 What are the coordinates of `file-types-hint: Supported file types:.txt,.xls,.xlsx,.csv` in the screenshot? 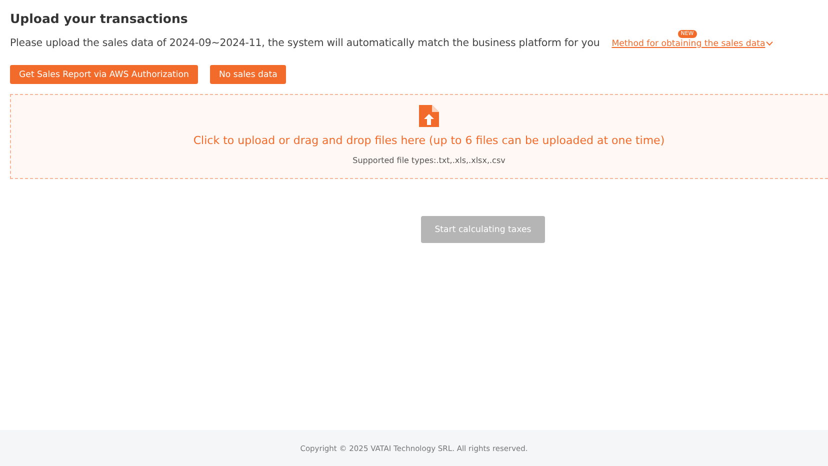 It's located at (429, 160).